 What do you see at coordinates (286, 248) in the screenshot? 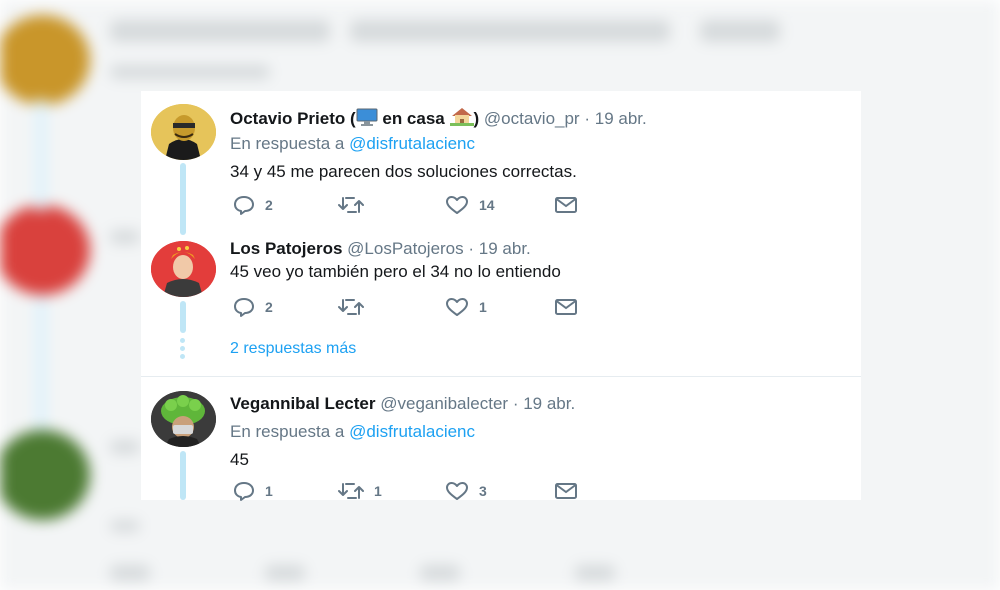
I see `display-name: Los Patojeros` at bounding box center [286, 248].